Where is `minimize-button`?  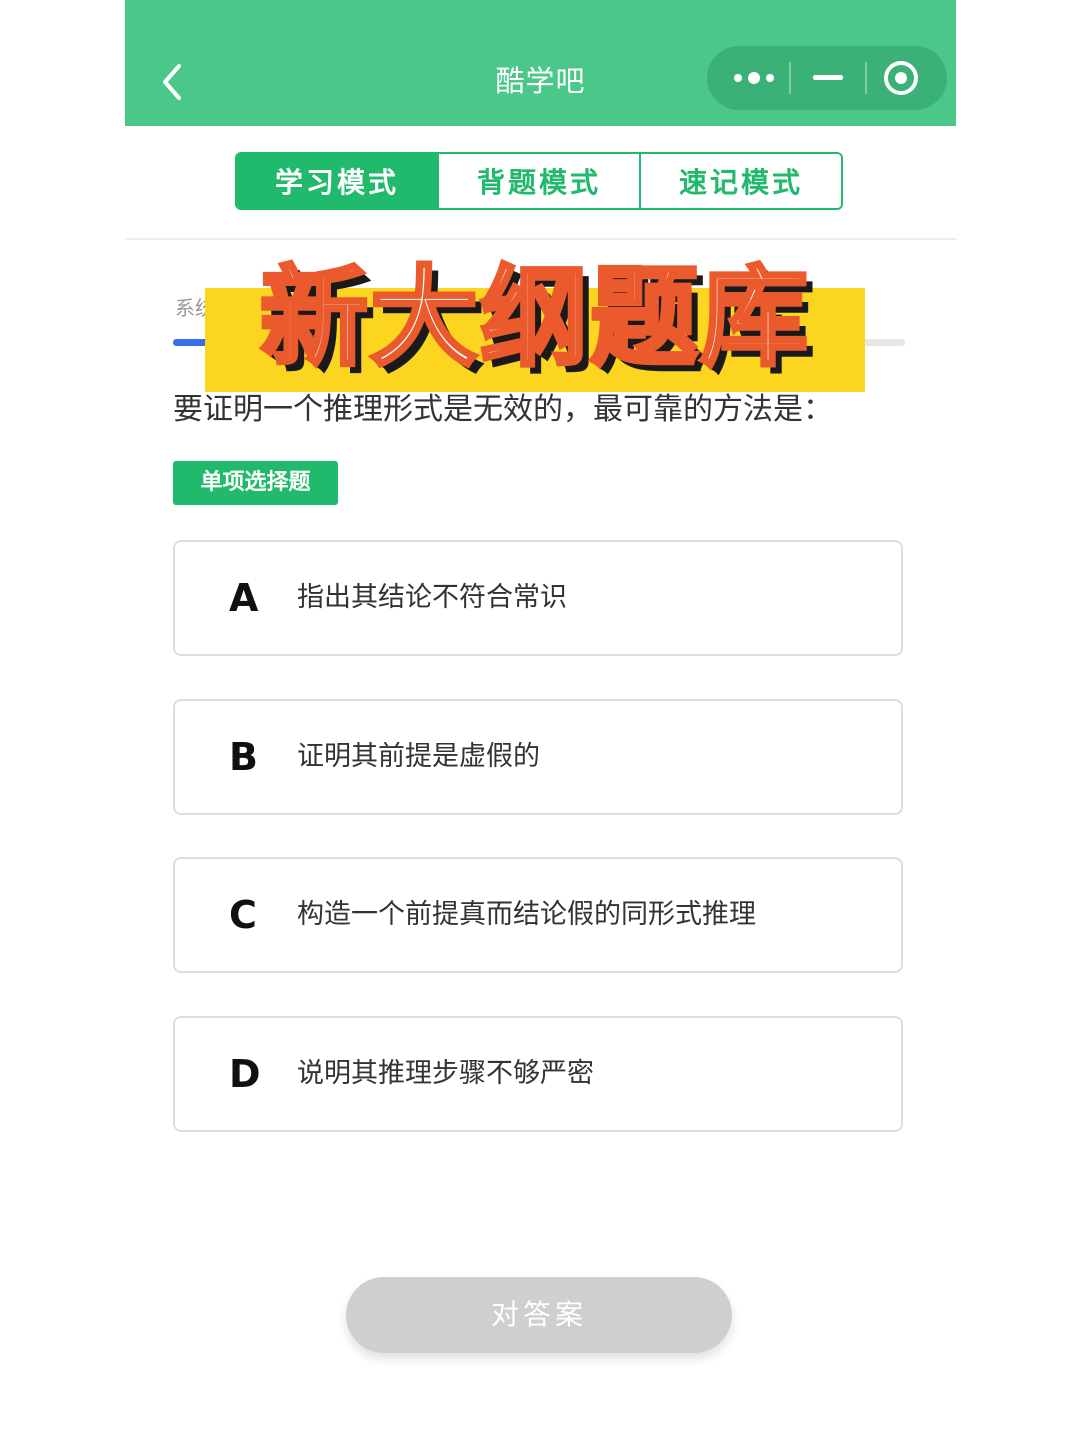 minimize-button is located at coordinates (828, 78).